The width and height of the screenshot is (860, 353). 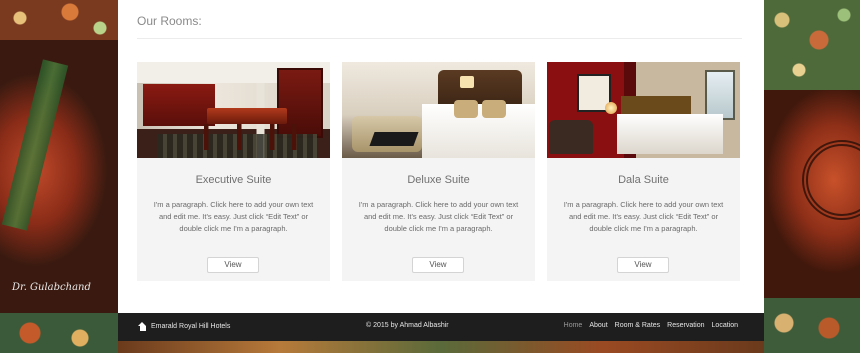 I want to click on home-icon, so click(x=142, y=326).